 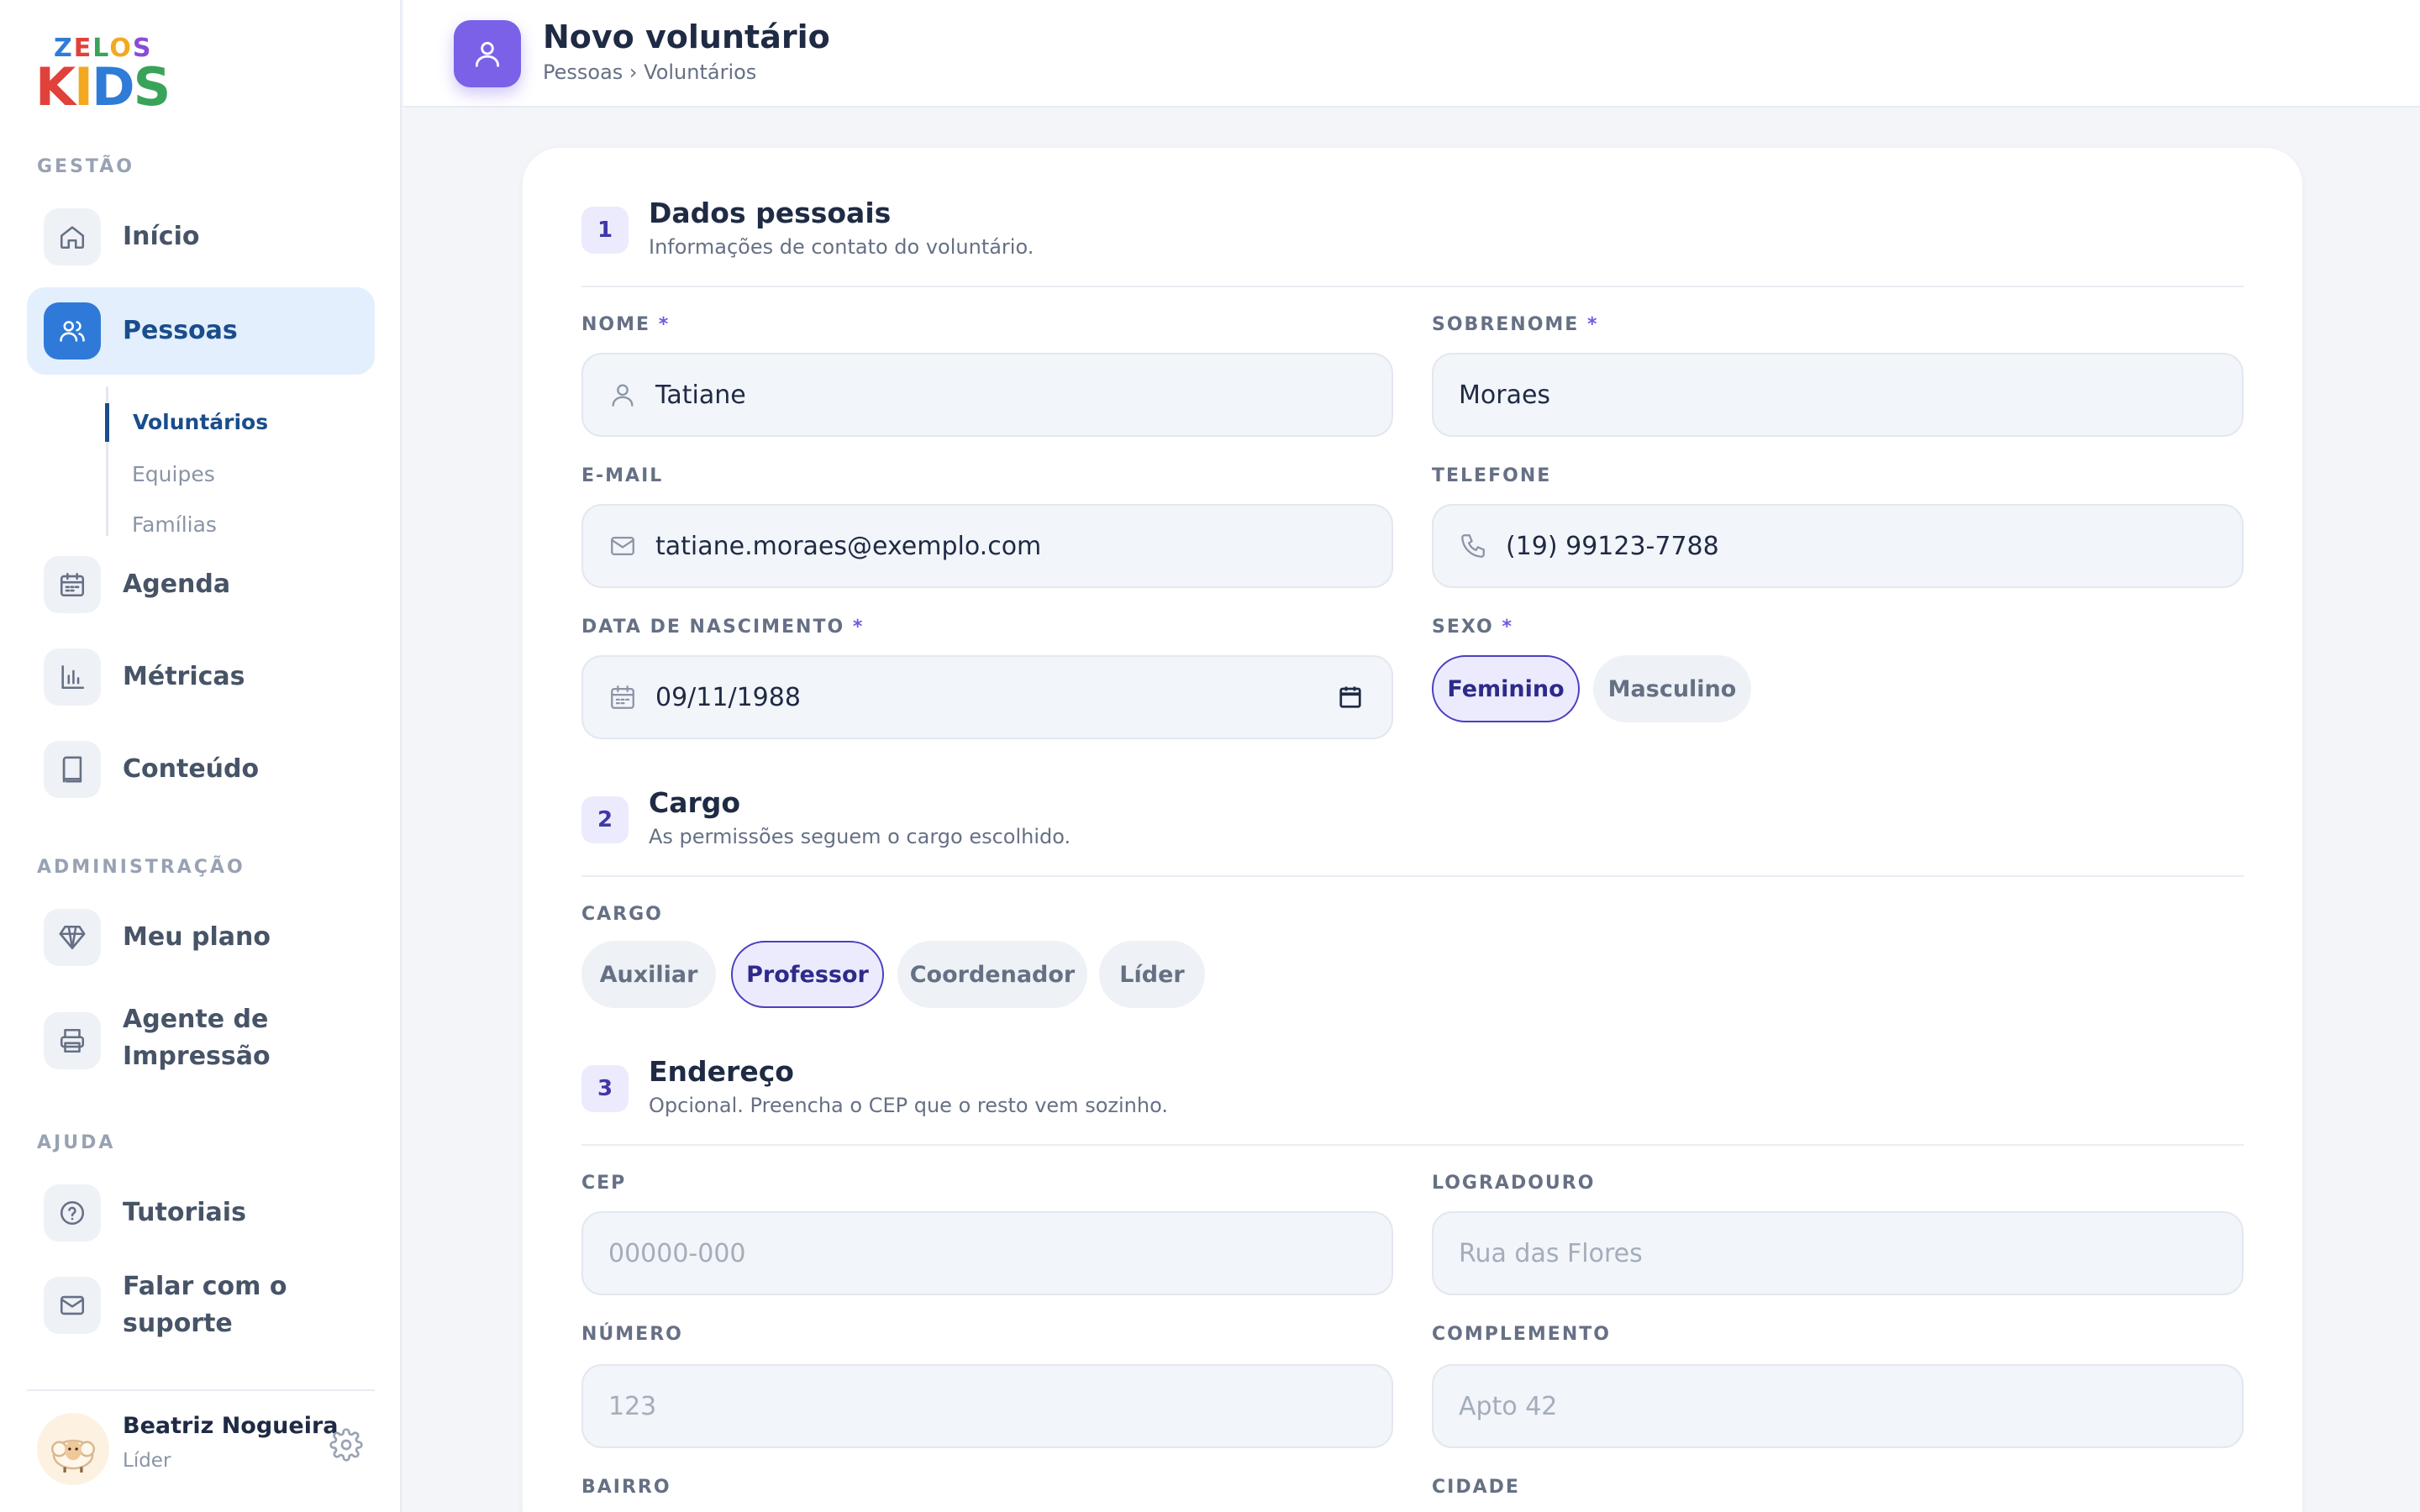 What do you see at coordinates (1522, 1334) in the screenshot?
I see `complemento-label: COMPLEMENTO` at bounding box center [1522, 1334].